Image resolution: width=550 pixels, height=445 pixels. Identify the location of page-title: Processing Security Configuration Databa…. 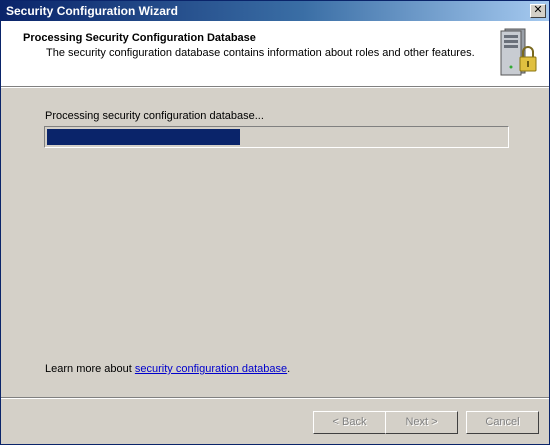
(139, 38).